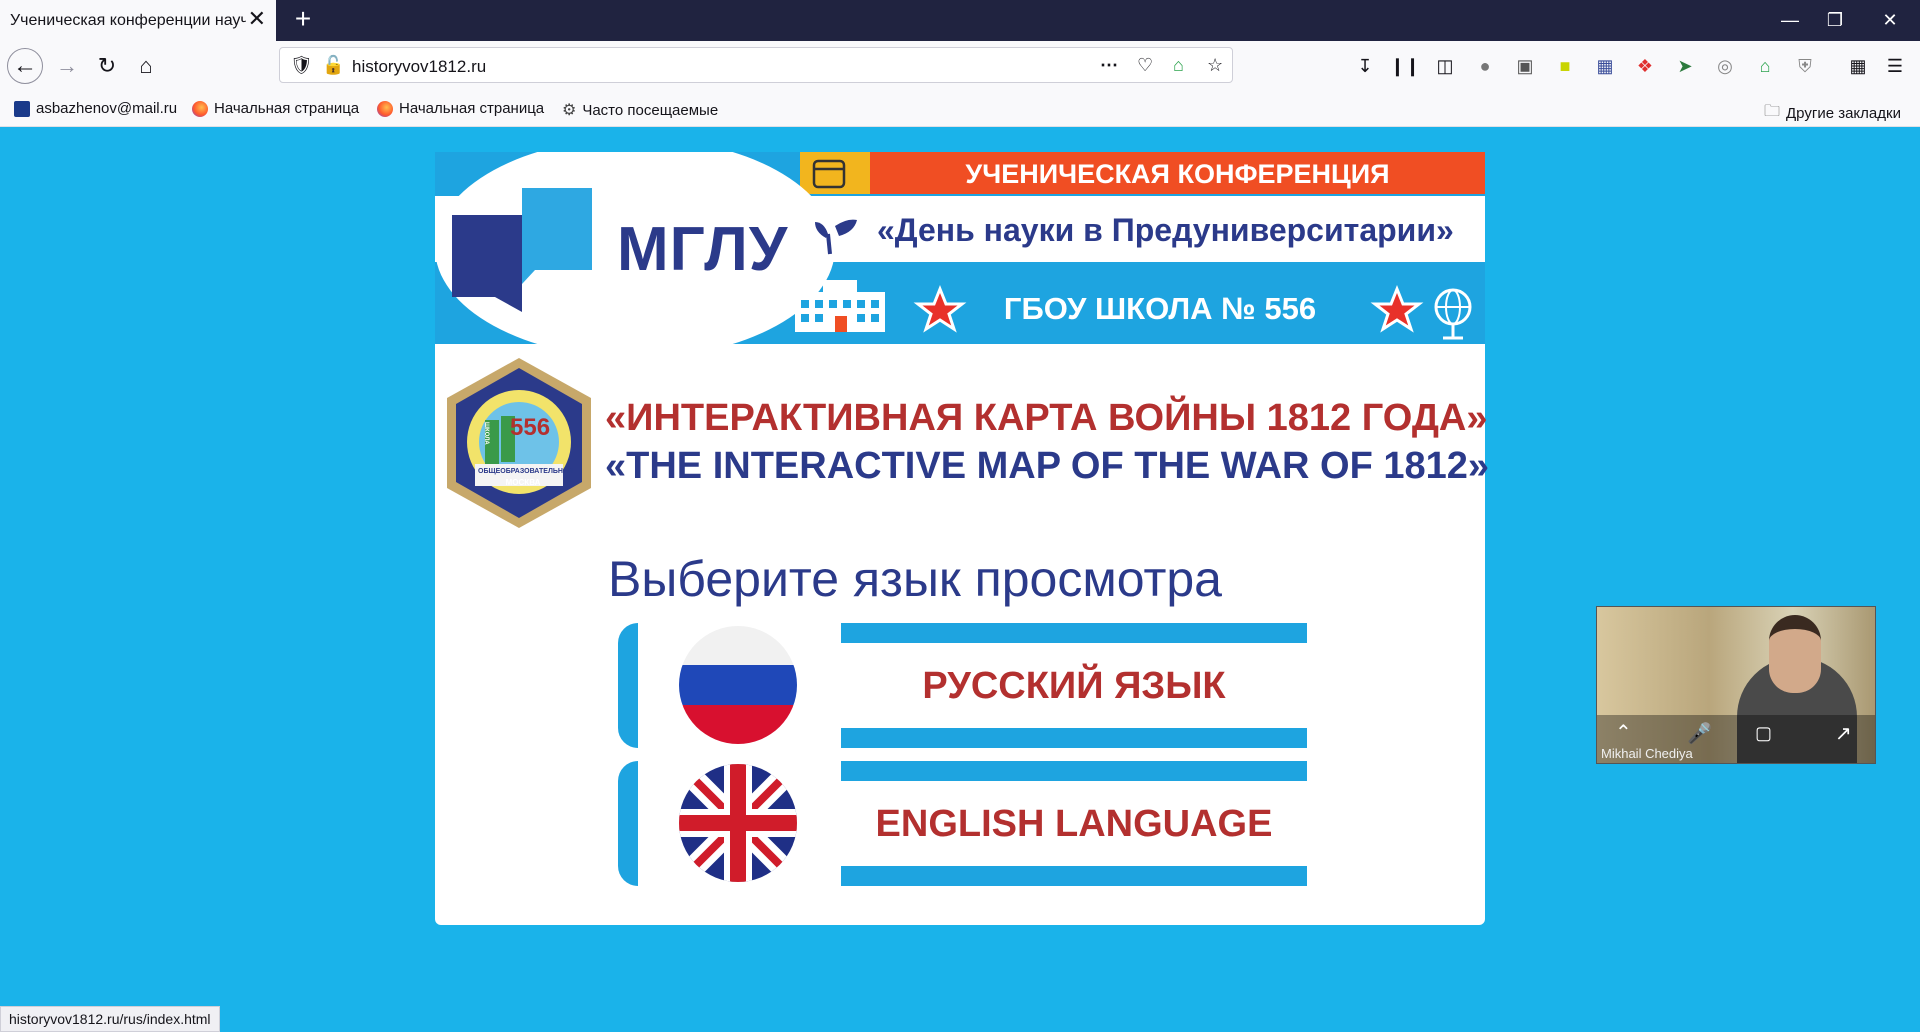  Describe the element at coordinates (128, 20) in the screenshot. I see `tab-title: Ученическая конференции научн` at that location.